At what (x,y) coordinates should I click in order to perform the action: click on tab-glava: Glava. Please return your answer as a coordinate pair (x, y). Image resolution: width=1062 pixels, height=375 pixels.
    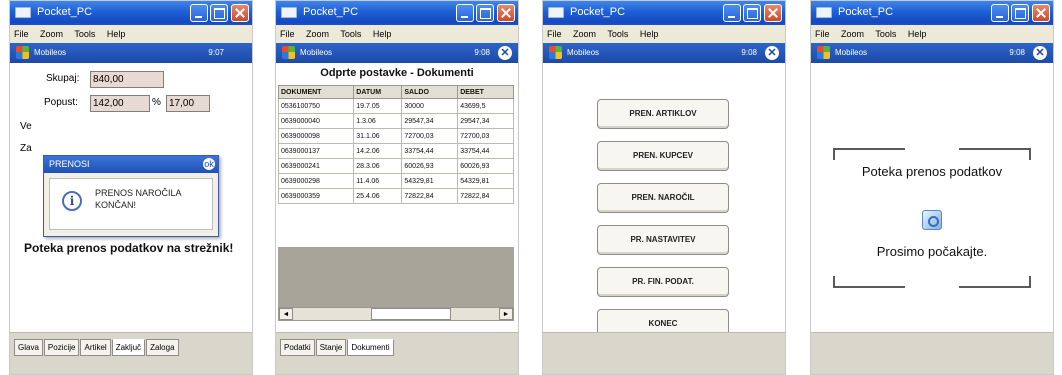
    Looking at the image, I should click on (28, 347).